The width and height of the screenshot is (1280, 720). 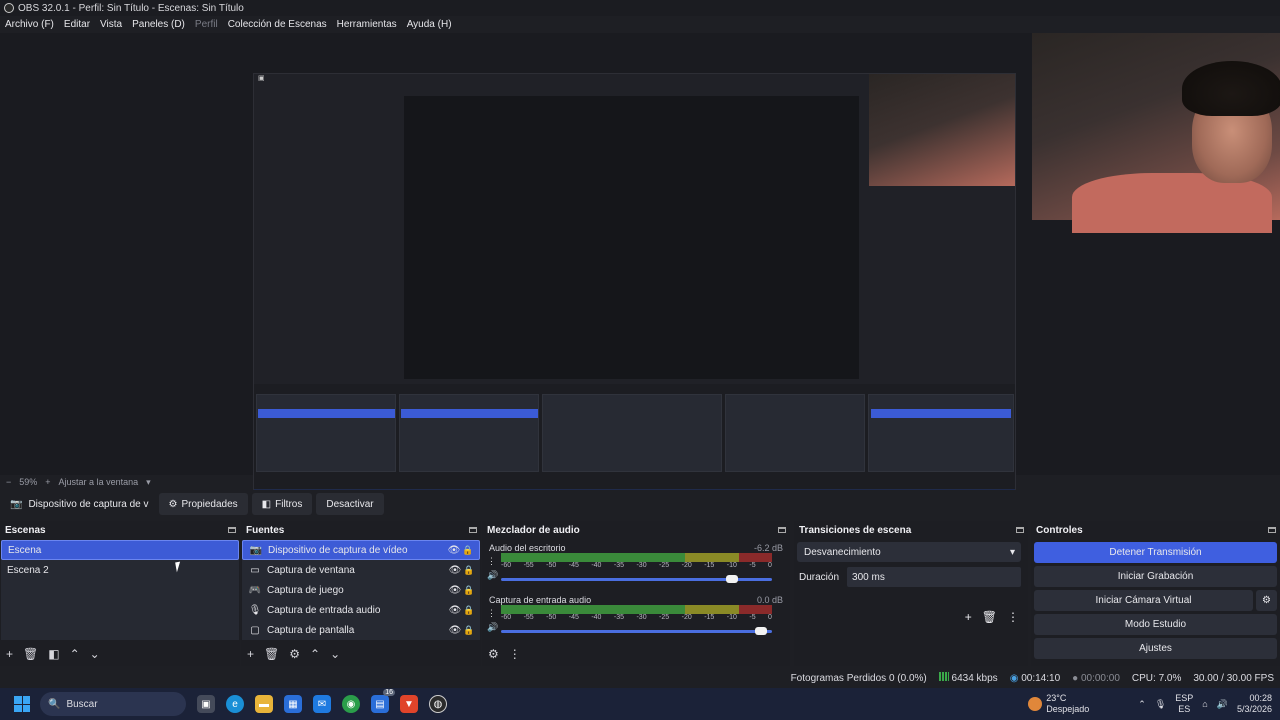 I want to click on stop-stream-button: Detener Transmisión, so click(x=1155, y=552).